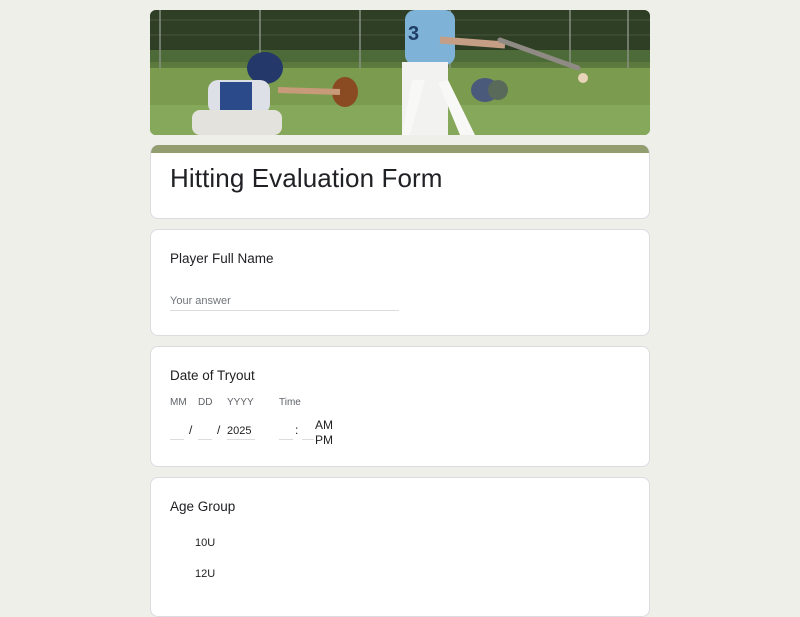 Image resolution: width=800 pixels, height=617 pixels. I want to click on baseball-photo: 3, so click(400, 72).